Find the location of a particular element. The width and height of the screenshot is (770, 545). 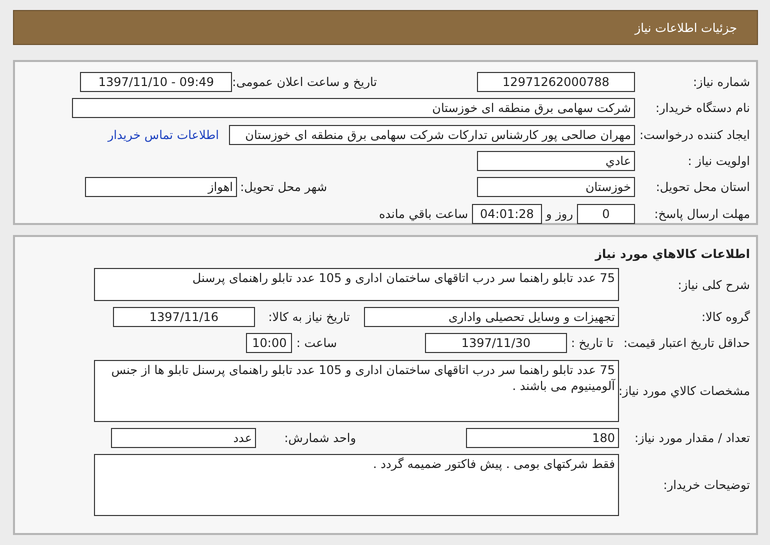

field-label: واحد شمارش: is located at coordinates (320, 437).